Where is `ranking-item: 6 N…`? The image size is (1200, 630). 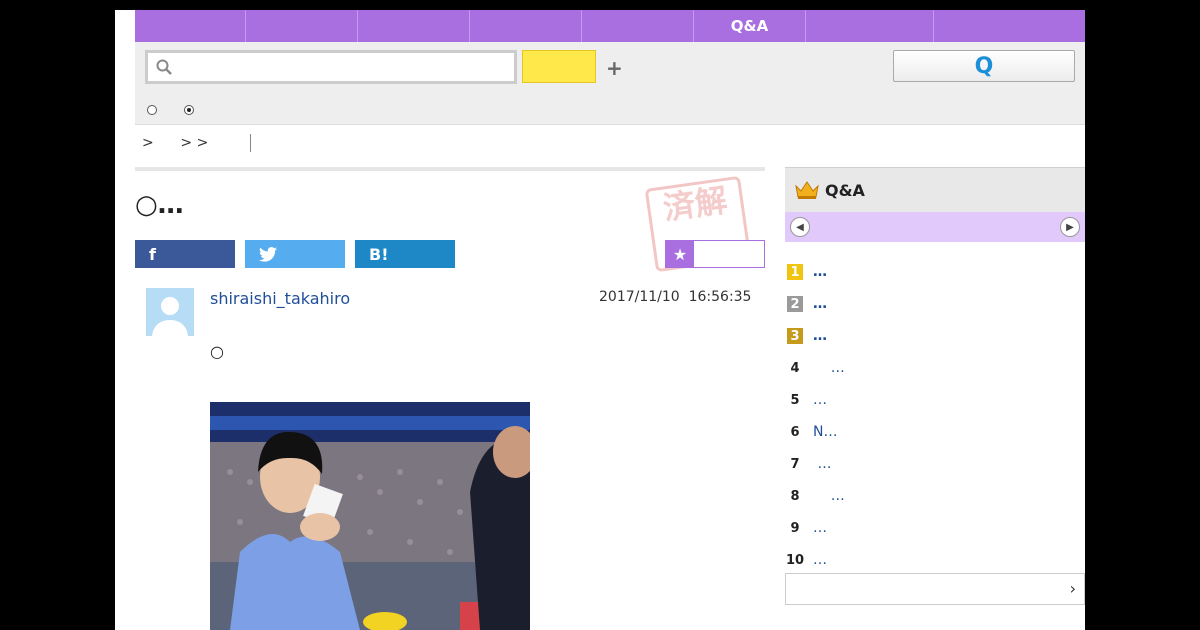 ranking-item: 6 N… is located at coordinates (935, 432).